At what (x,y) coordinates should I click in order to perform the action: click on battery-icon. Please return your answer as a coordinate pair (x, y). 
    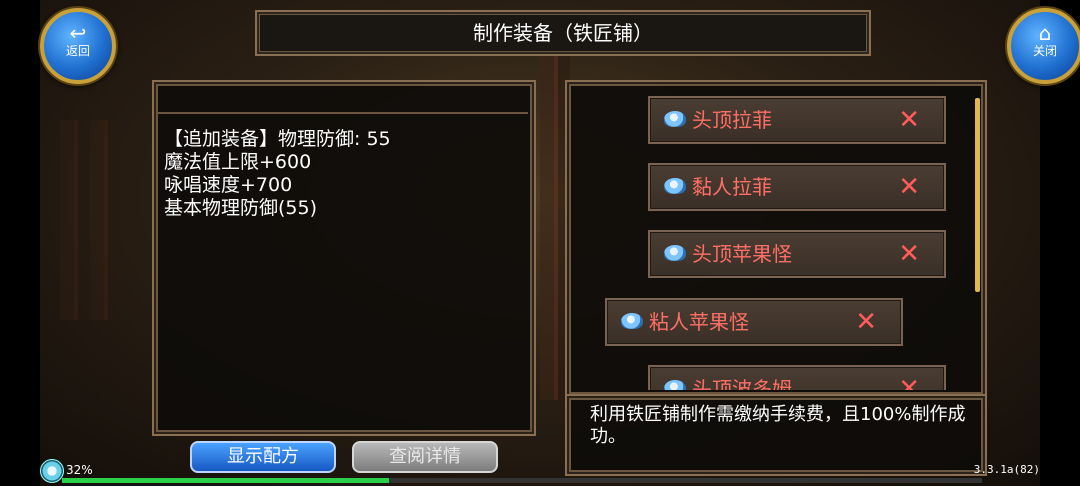
    Looking at the image, I should click on (52, 471).